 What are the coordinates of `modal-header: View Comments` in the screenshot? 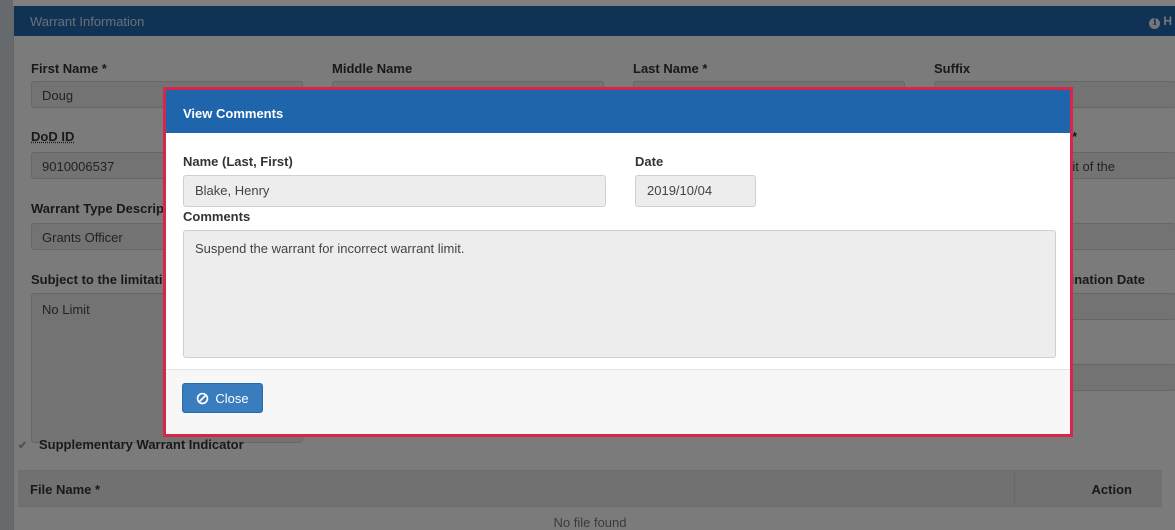 It's located at (618, 111).